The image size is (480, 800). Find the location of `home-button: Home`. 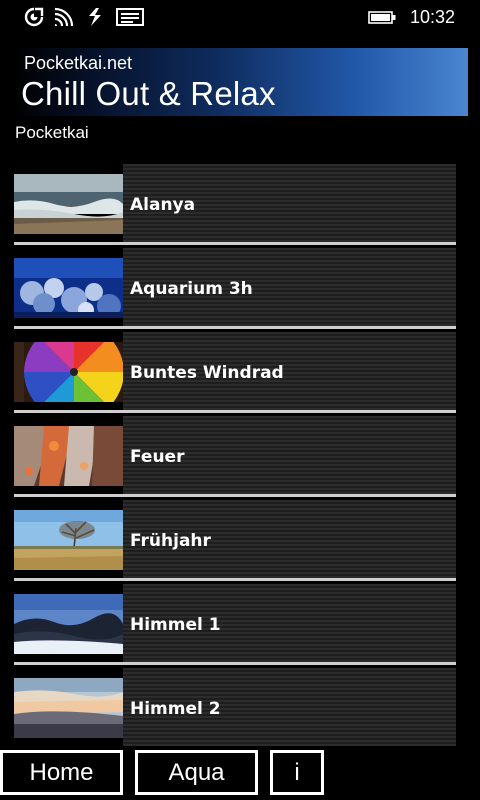

home-button: Home is located at coordinates (61, 772).